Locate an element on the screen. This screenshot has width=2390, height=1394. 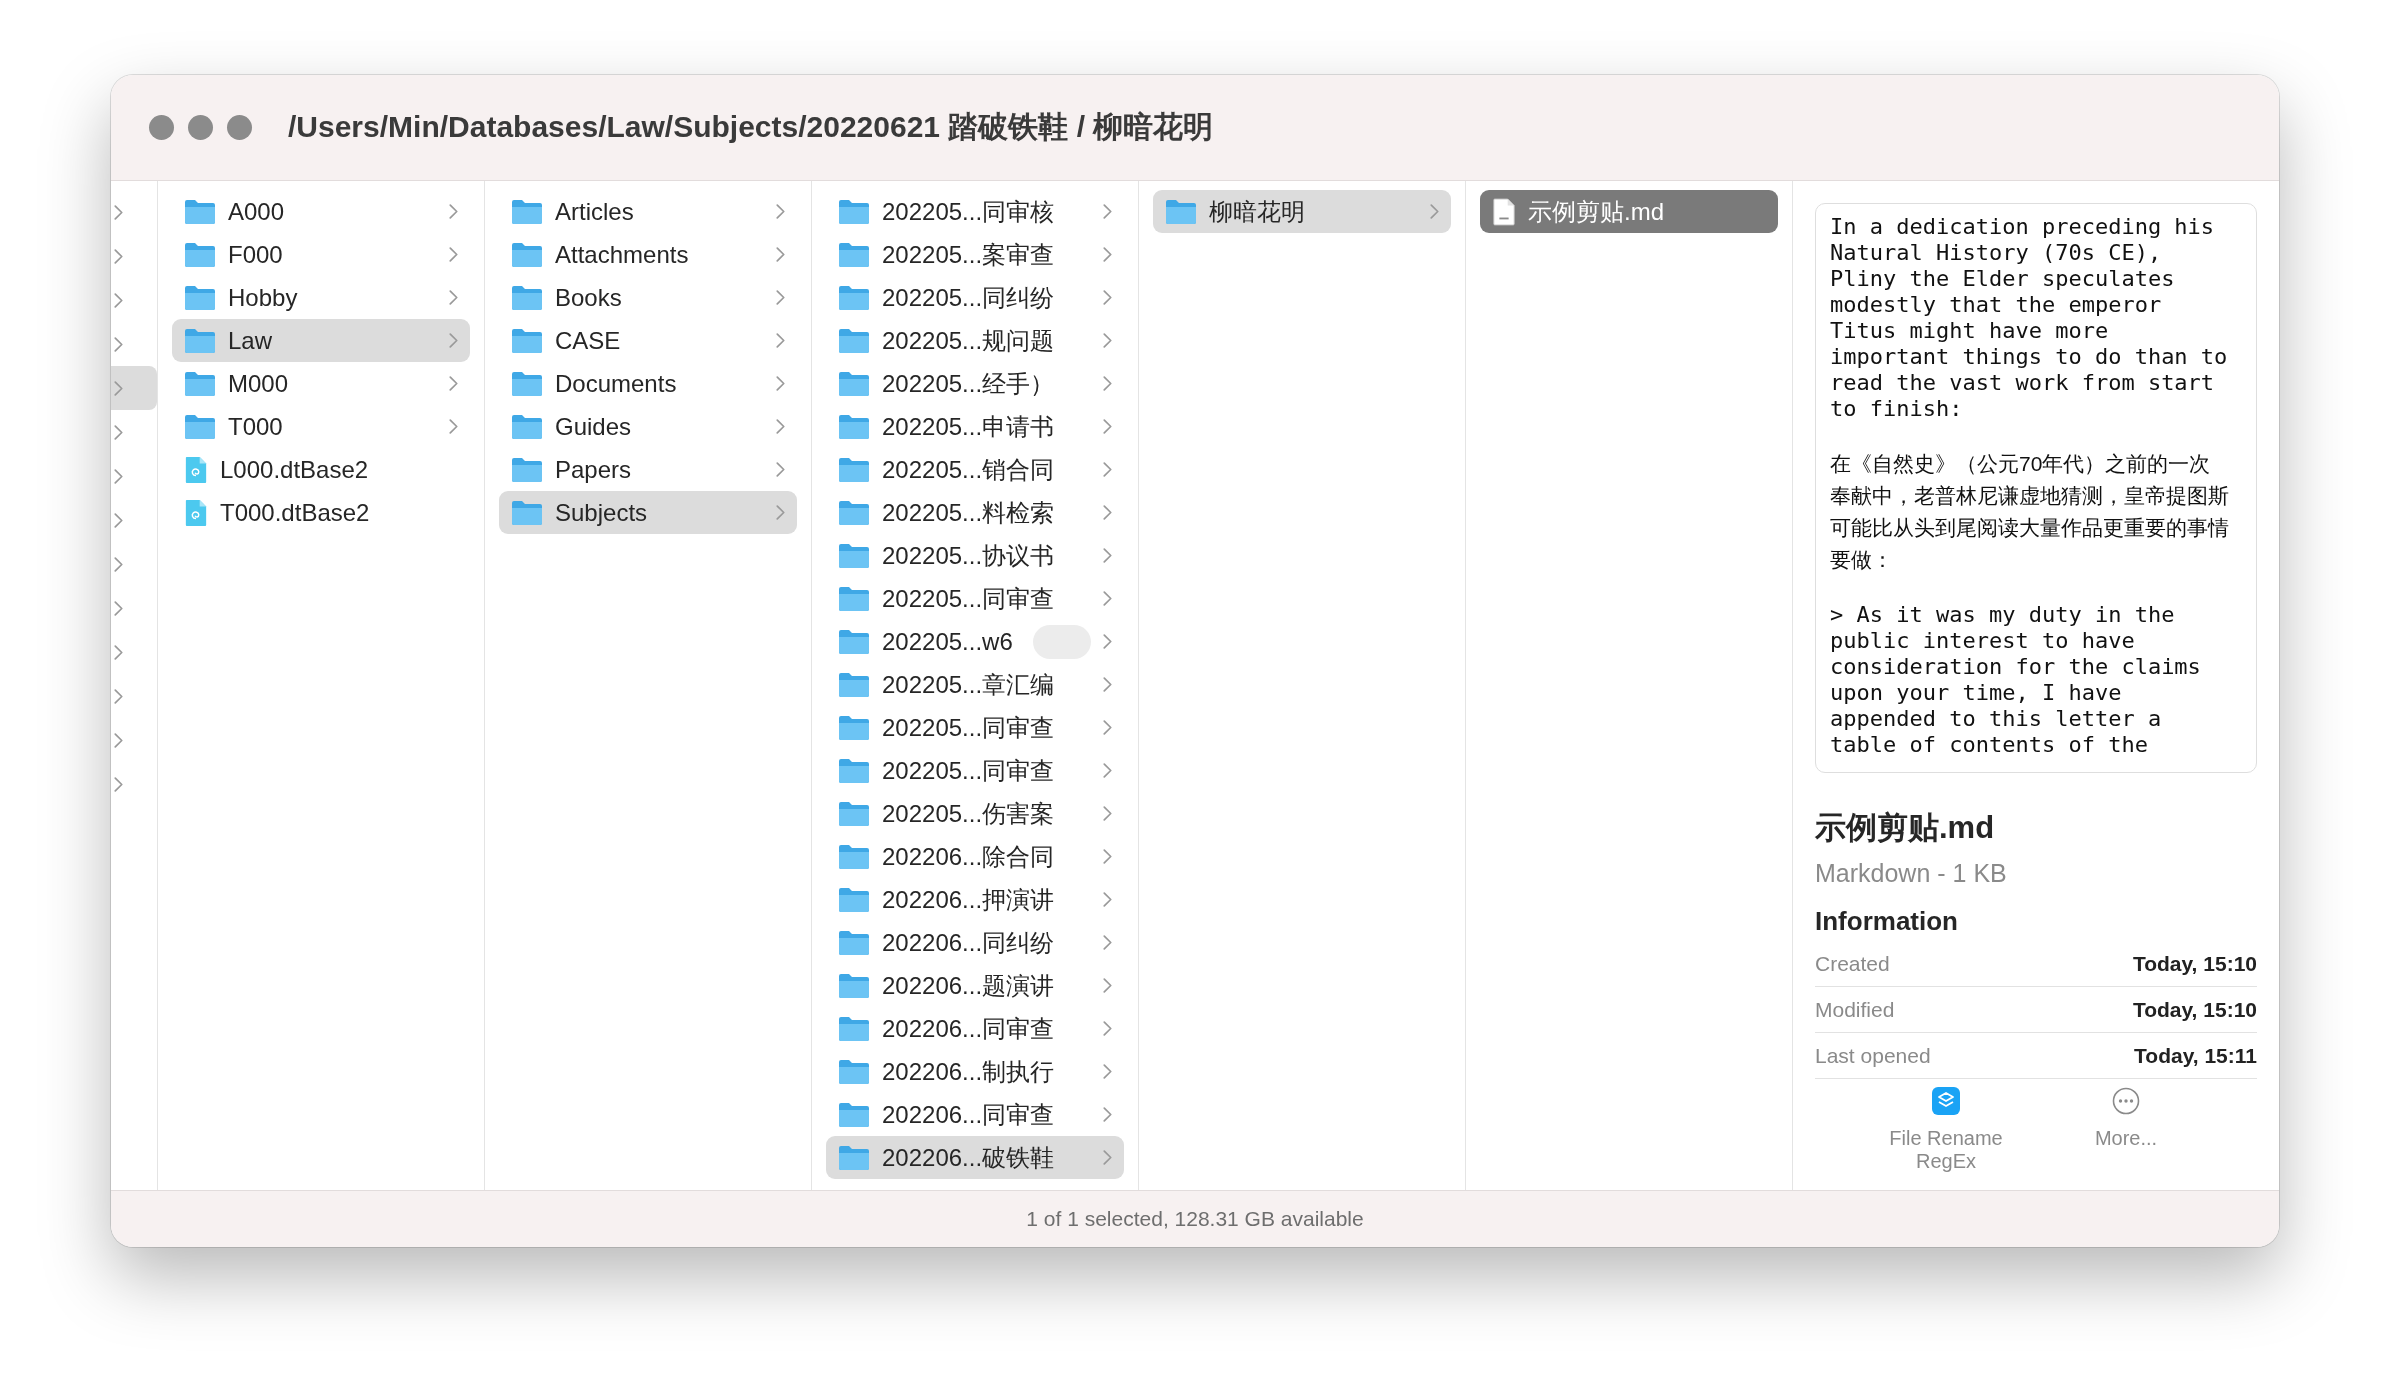
browser-row: T000.dtBase2 is located at coordinates (321, 512).